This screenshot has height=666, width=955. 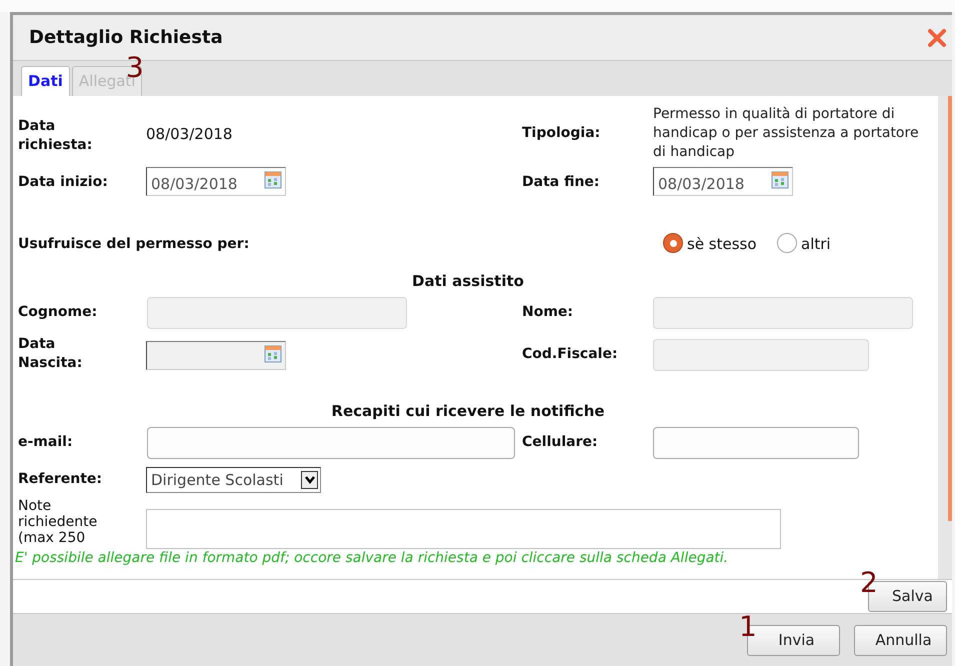 I want to click on section-heading: Dati assistito, so click(x=468, y=281).